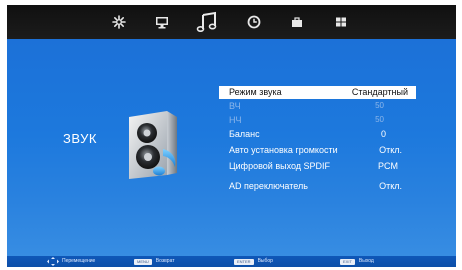 The height and width of the screenshot is (270, 462). Describe the element at coordinates (143, 261) in the screenshot. I see `menu-key: MENU` at that location.